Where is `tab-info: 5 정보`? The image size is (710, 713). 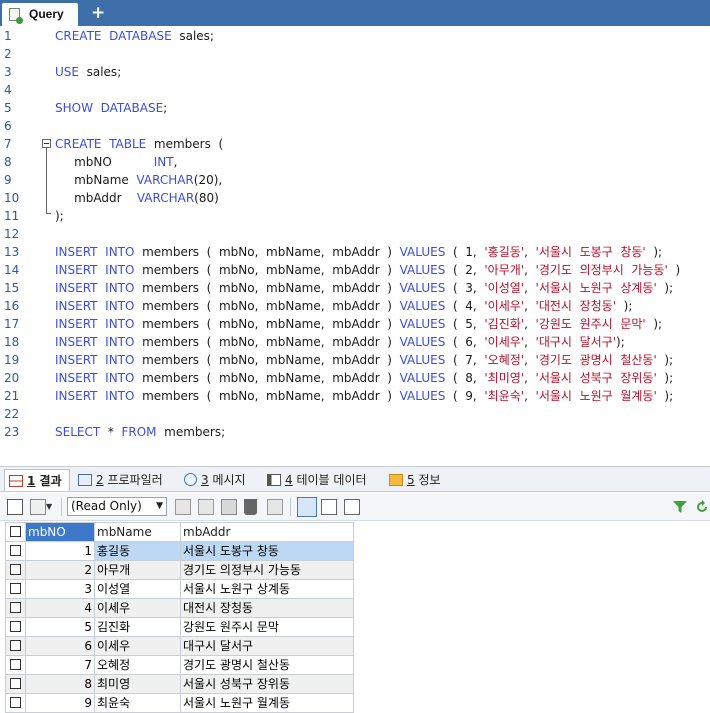
tab-info: 5 정보 is located at coordinates (415, 480).